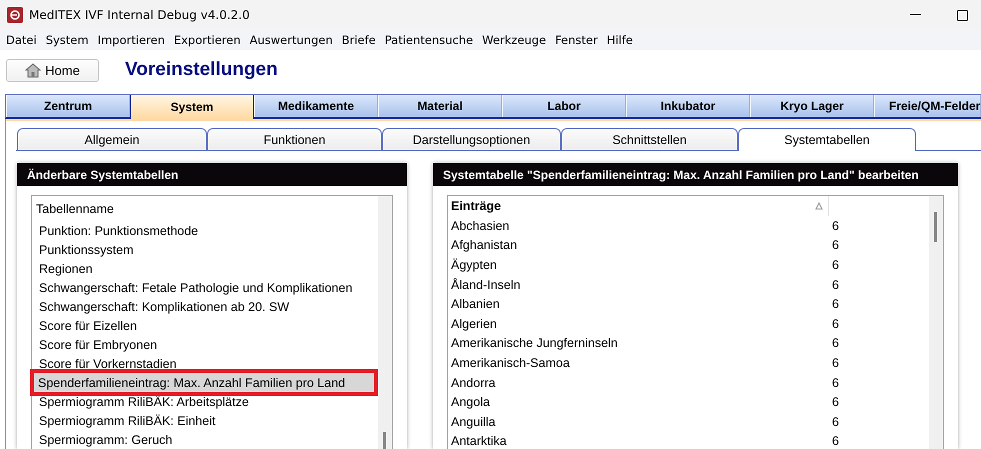 The width and height of the screenshot is (981, 449). I want to click on table-cell-text: Antarktika, so click(479, 441).